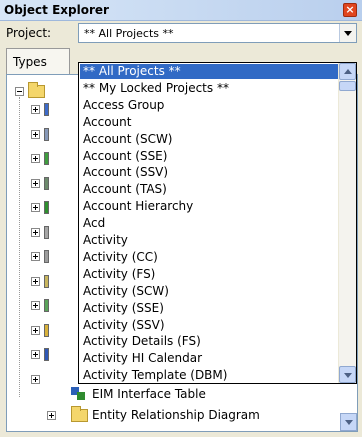 This screenshot has height=437, width=362. What do you see at coordinates (209, 156) in the screenshot?
I see `list-item: Account (SSE)` at bounding box center [209, 156].